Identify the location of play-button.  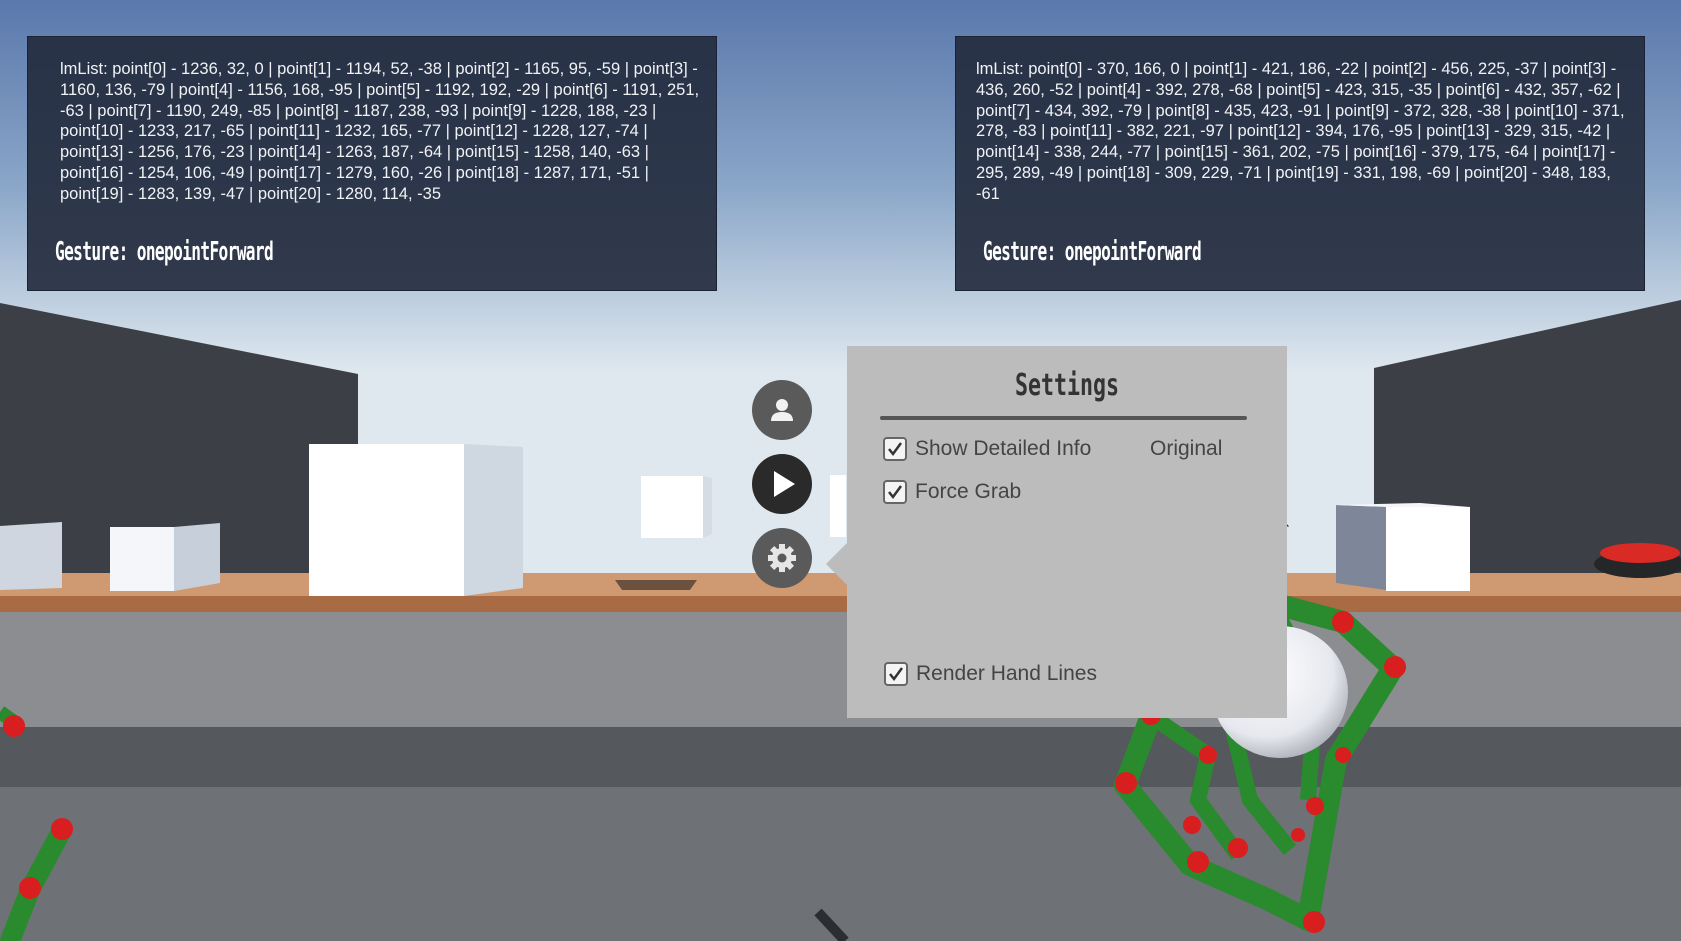
(782, 484).